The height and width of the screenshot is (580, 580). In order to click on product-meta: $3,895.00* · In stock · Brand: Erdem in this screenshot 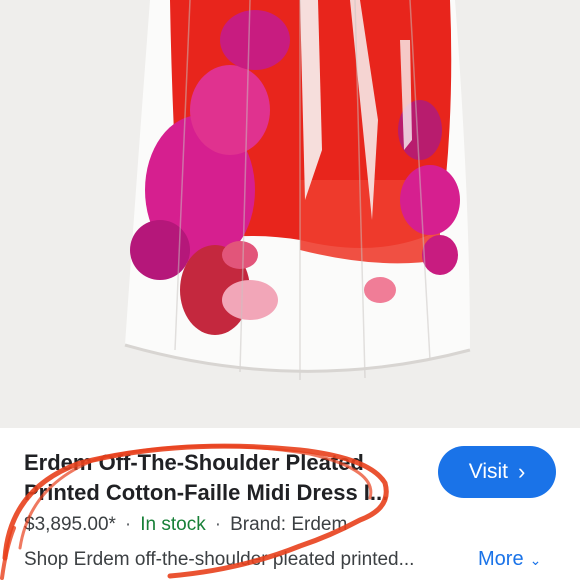, I will do `click(185, 525)`.